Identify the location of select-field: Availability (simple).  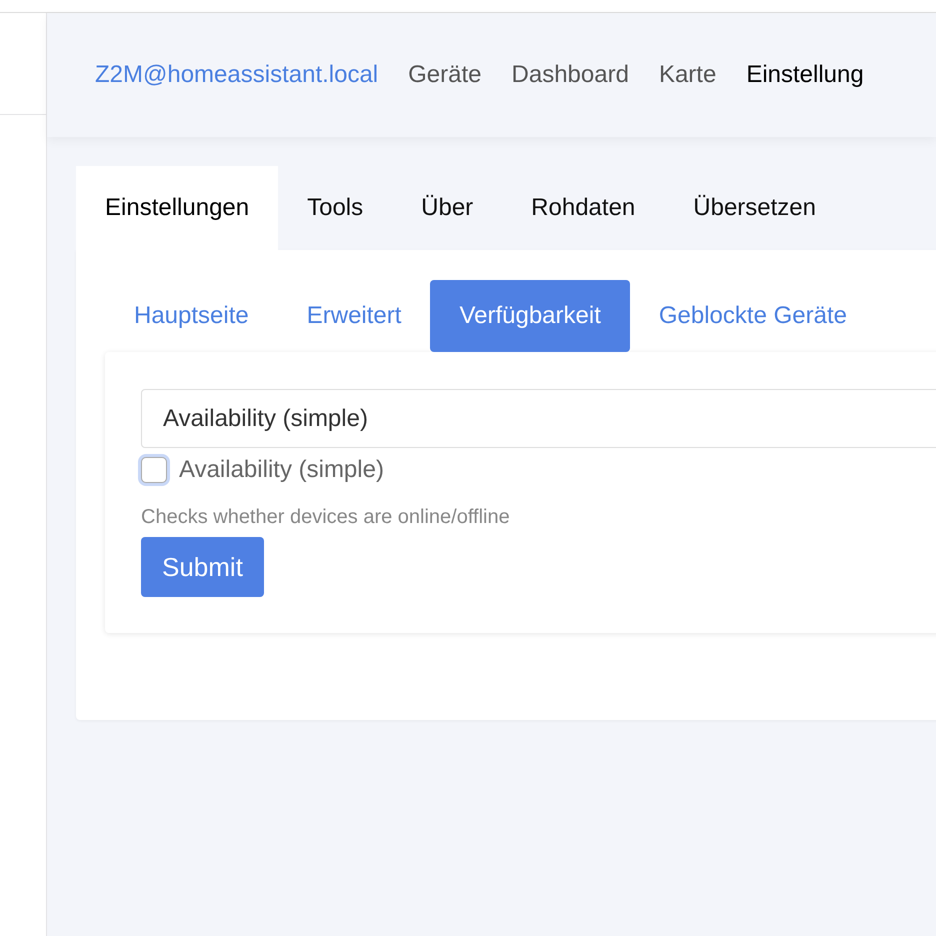
(538, 418).